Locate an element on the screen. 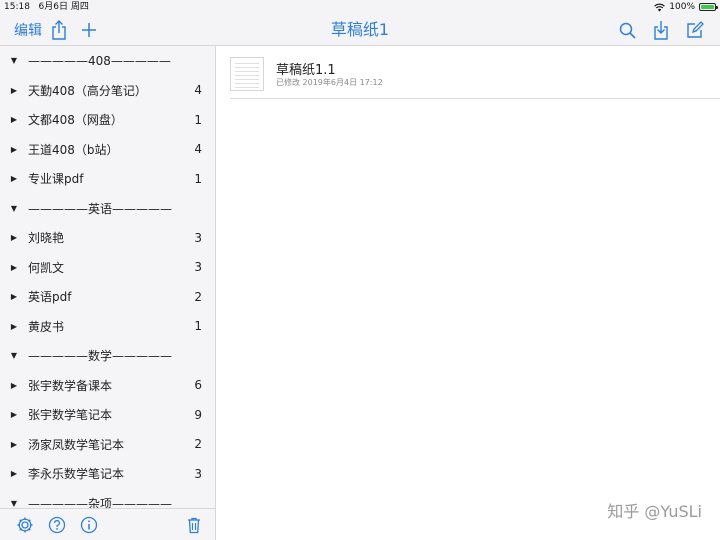  sidebar-item-label: 英语pdf is located at coordinates (50, 297).